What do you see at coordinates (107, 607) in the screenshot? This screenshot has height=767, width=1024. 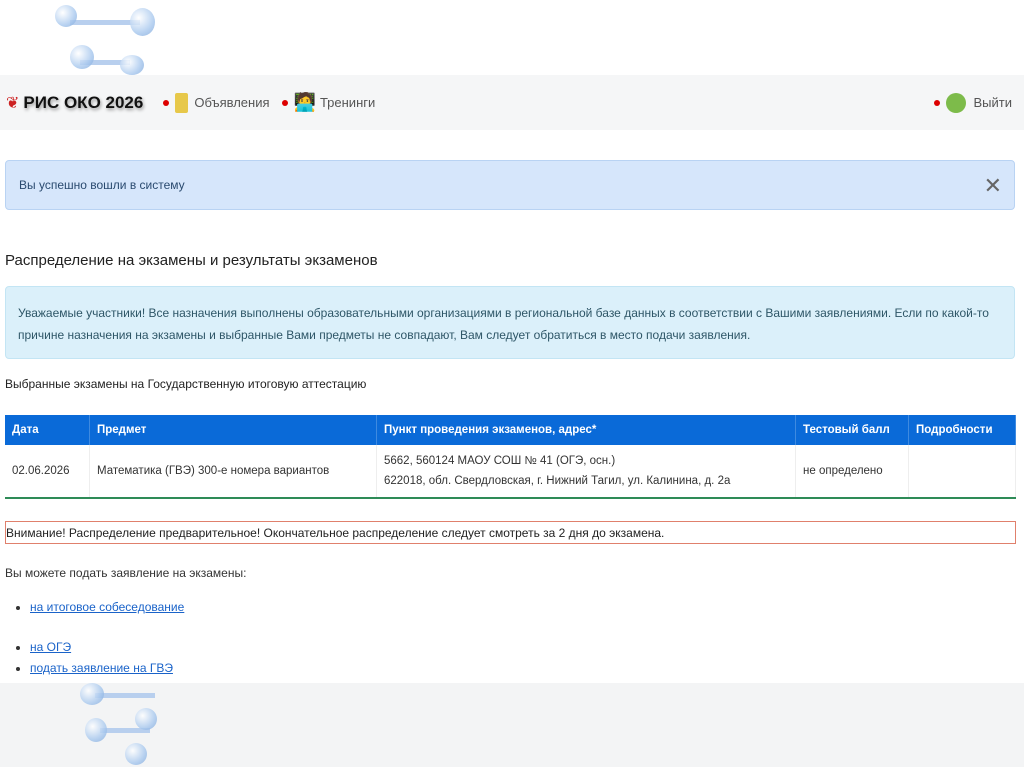 I see `link-interview: на итоговое собеседование` at bounding box center [107, 607].